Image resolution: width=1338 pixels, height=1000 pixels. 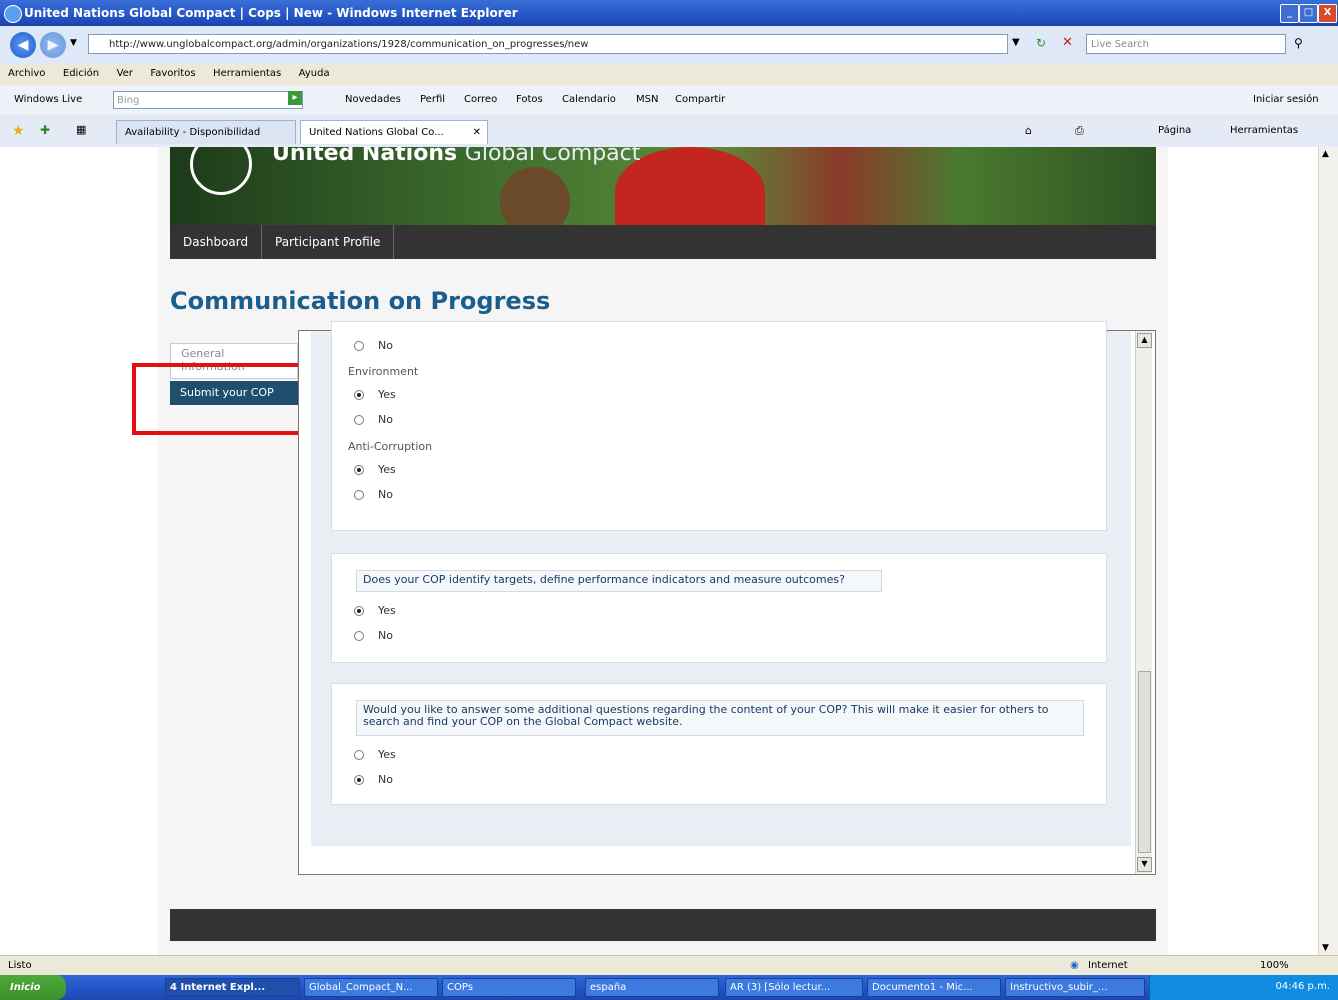 I want to click on additional-yes-radio, so click(x=359, y=755).